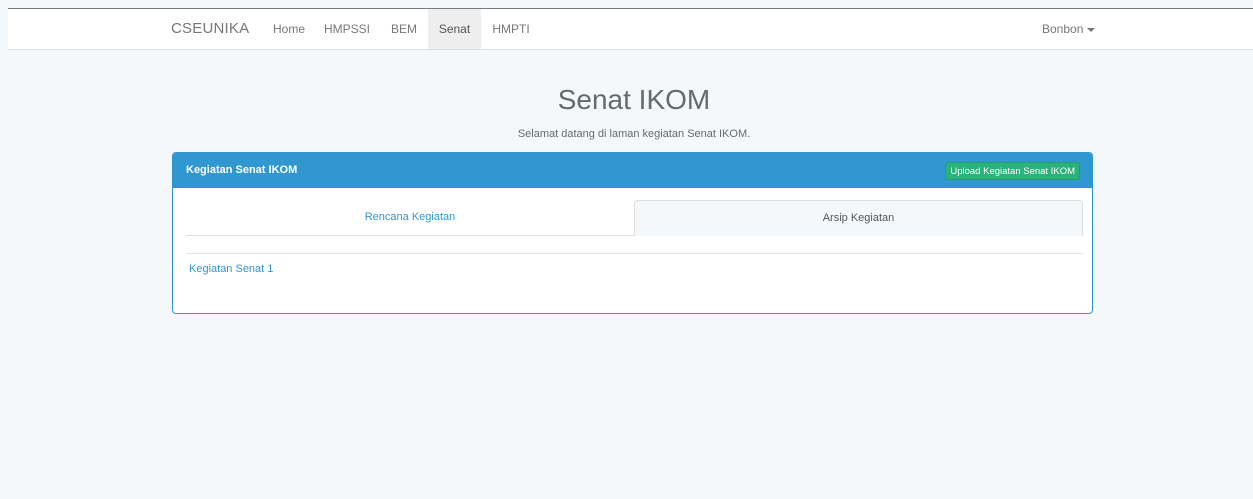 This screenshot has width=1253, height=499. What do you see at coordinates (634, 99) in the screenshot?
I see `page-title: Senat IKOM` at bounding box center [634, 99].